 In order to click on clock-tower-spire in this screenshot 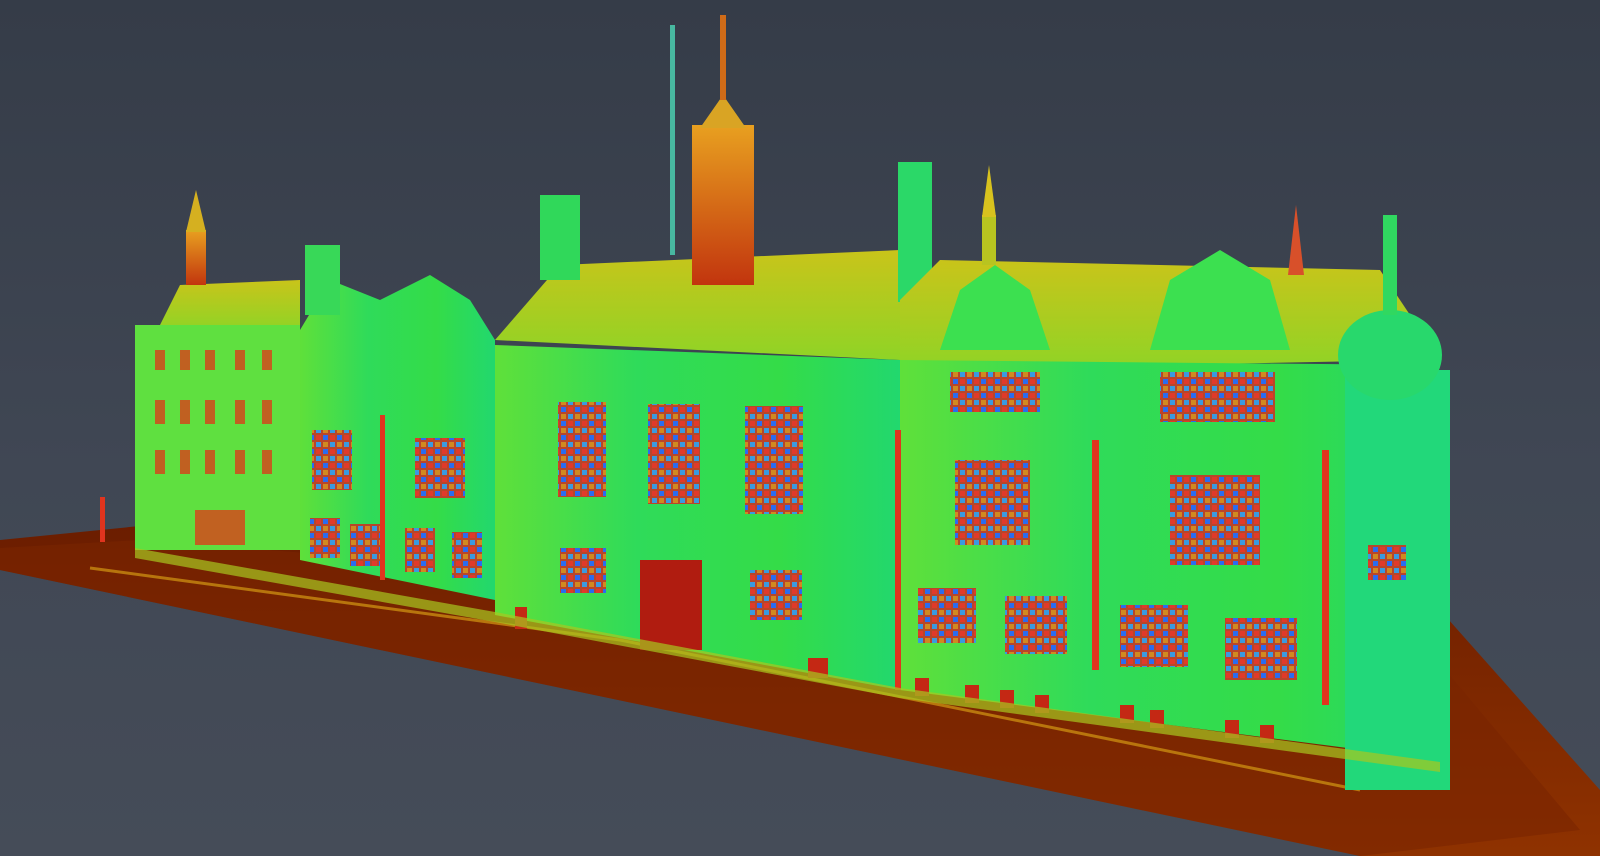, I will do `click(723, 57)`.